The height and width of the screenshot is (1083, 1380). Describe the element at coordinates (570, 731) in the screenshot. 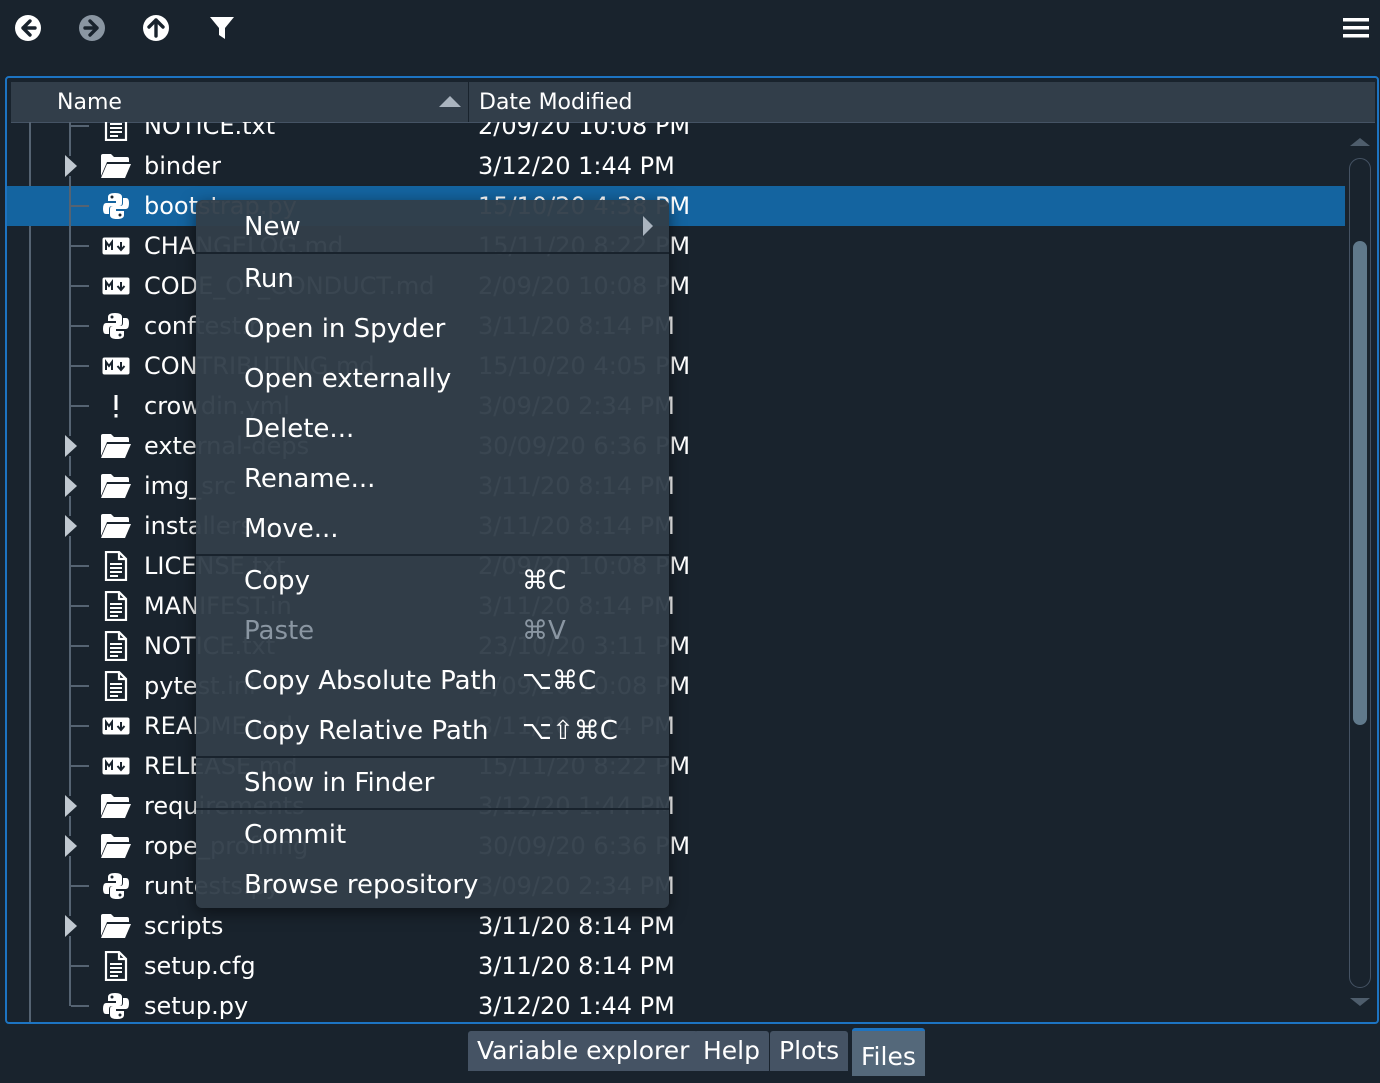

I see `menu-item-shortcut: ⌥⇧⌘C` at that location.